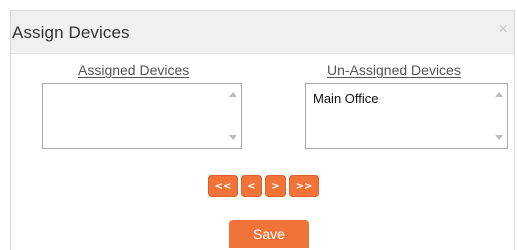 Image resolution: width=517 pixels, height=250 pixels. I want to click on unassigned-devices-list: Main Office, so click(406, 116).